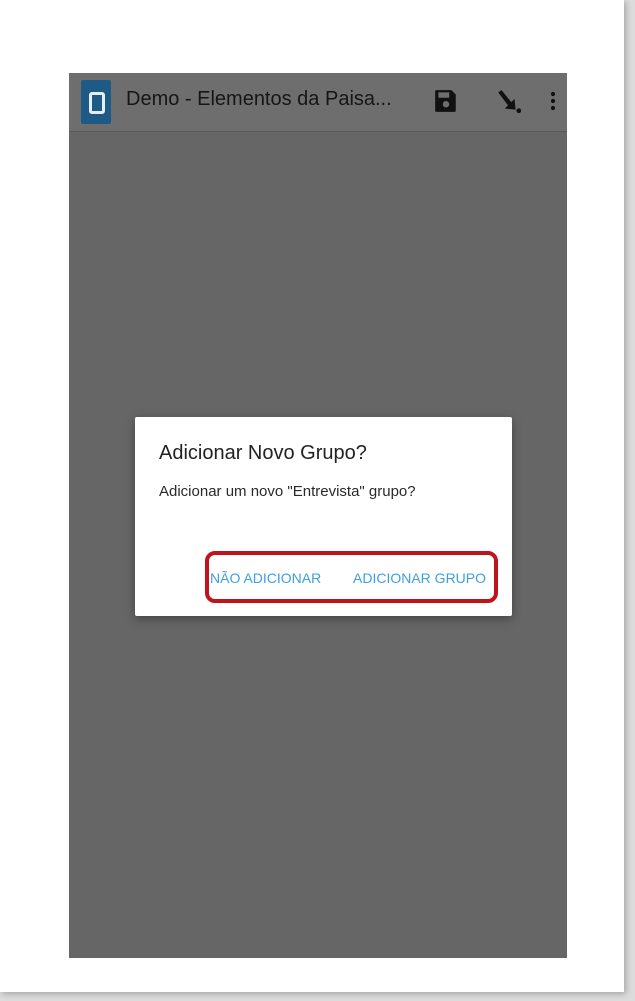 The image size is (635, 1001). I want to click on save-icon, so click(446, 101).